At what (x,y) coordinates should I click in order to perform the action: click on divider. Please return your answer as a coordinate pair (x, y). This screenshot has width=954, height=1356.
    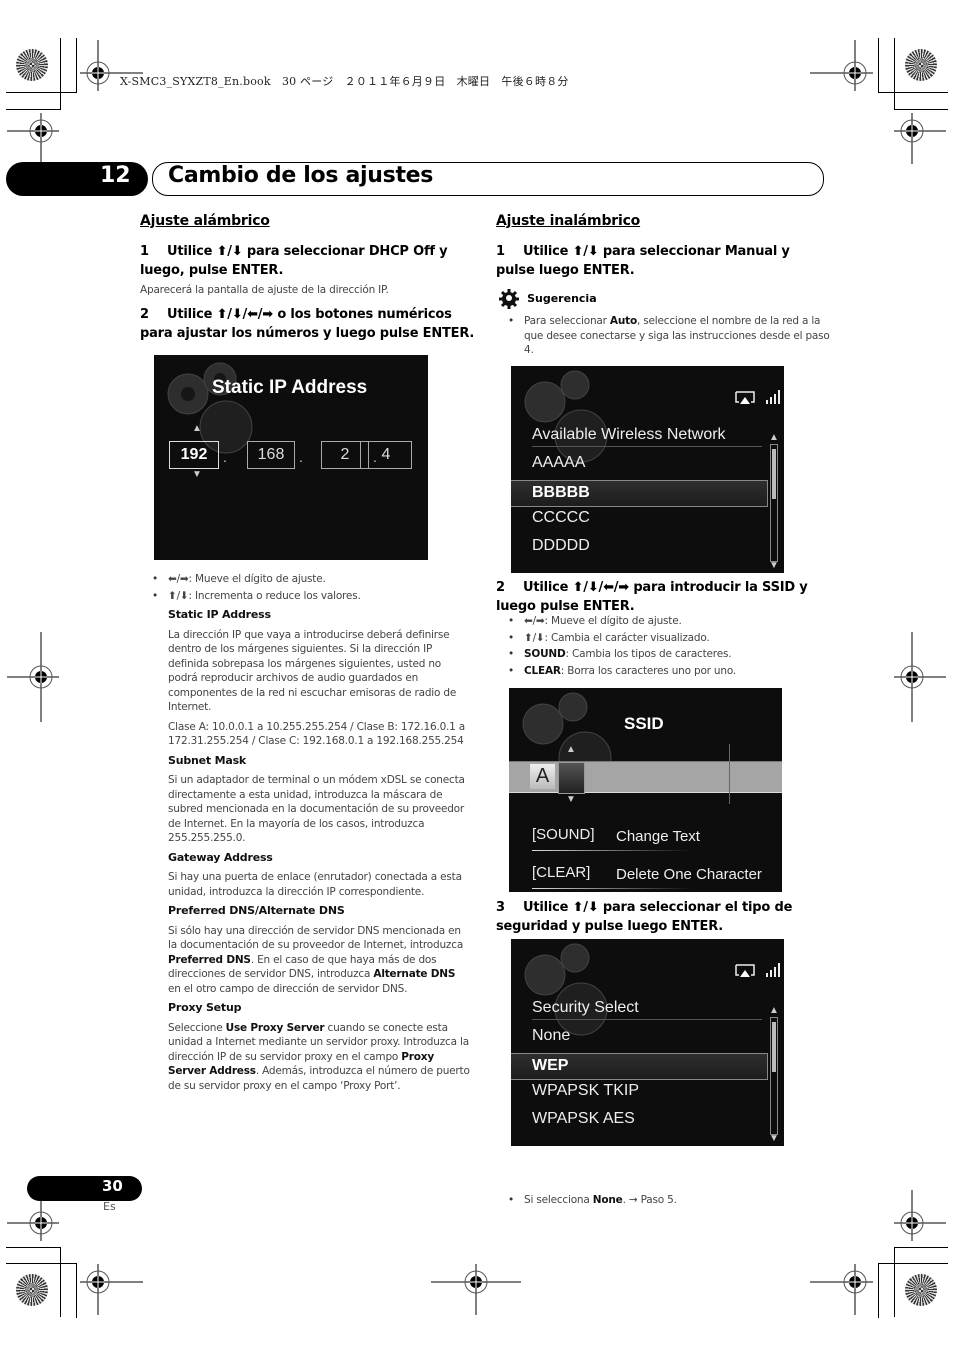
    Looking at the image, I should click on (729, 774).